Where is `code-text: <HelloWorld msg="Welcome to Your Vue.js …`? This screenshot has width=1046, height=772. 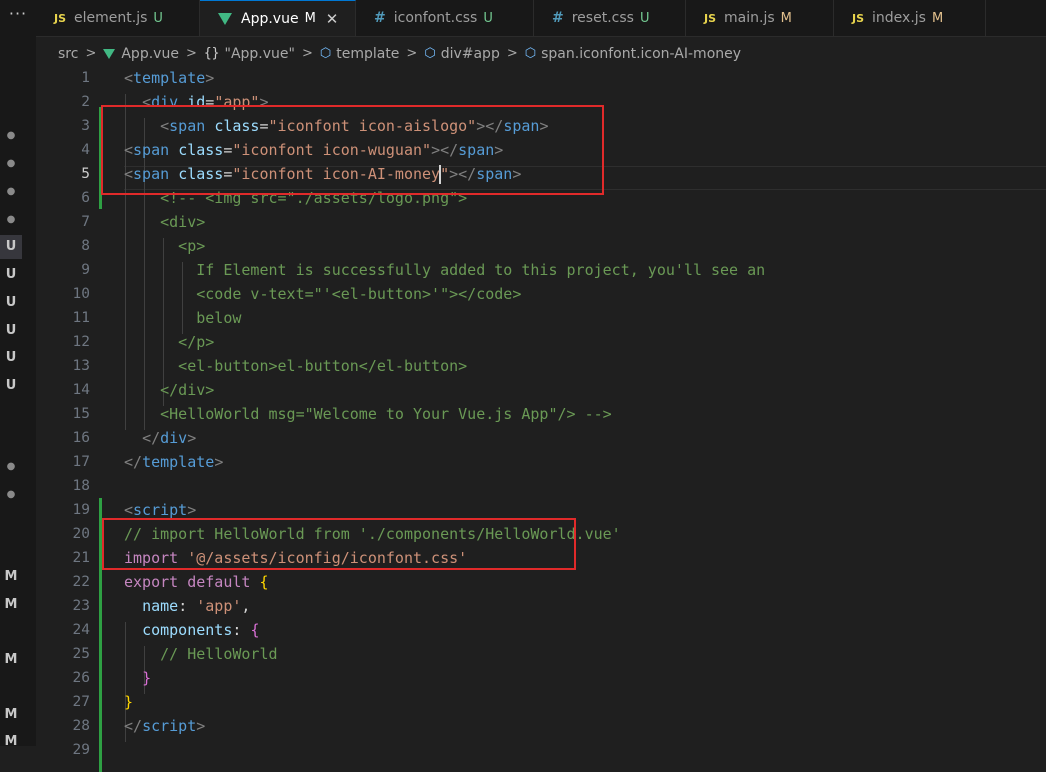
code-text: <HelloWorld msg="Welcome to Your Vue.js … is located at coordinates (368, 414).